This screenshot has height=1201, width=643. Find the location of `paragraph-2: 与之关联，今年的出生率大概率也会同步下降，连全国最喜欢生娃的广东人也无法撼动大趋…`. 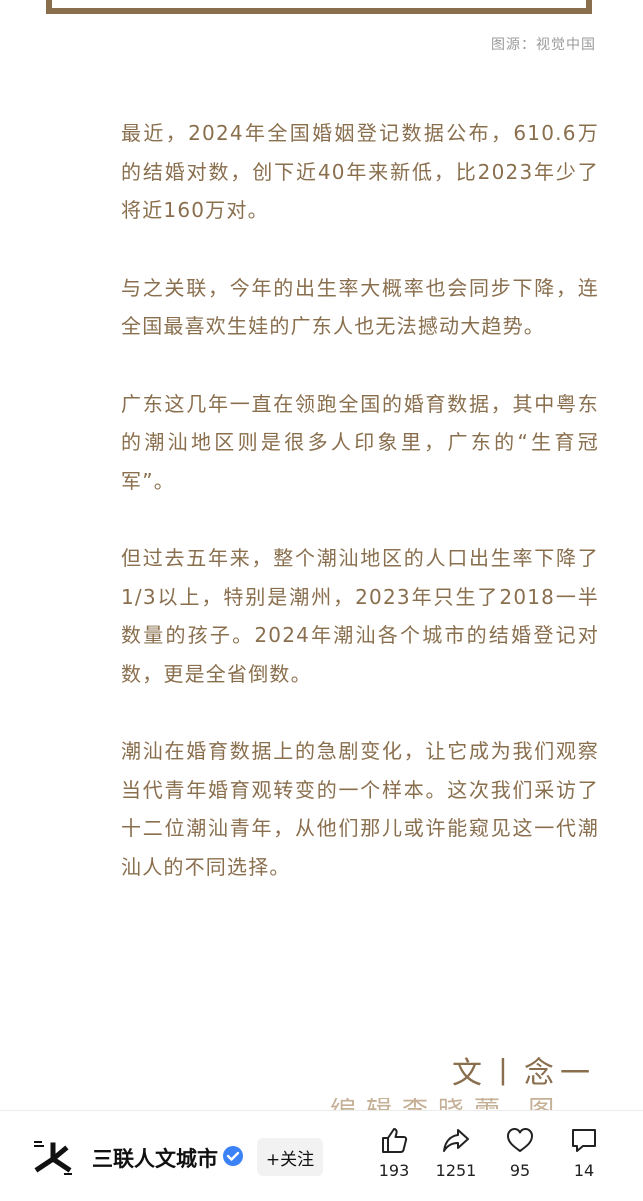

paragraph-2: 与之关联，今年的出生率大概率也会同步下降，连全国最喜欢生娃的广东人也无法撼动大趋… is located at coordinates (360, 307).